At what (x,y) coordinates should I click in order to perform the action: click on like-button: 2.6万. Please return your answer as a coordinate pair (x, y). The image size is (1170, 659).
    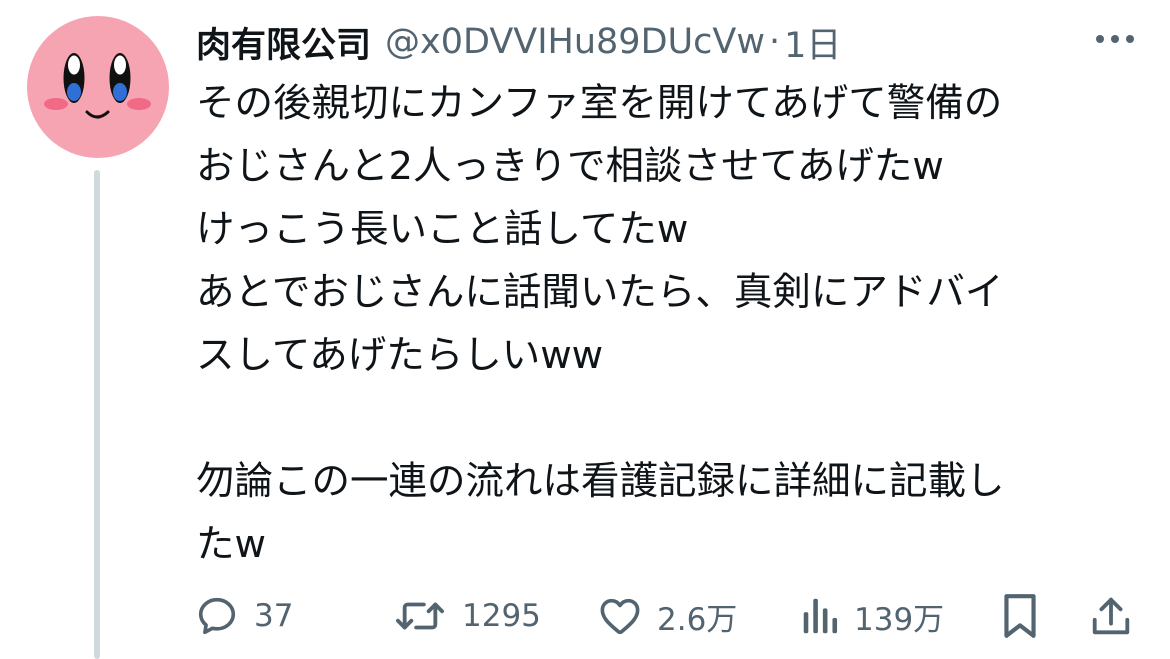
    Looking at the image, I should click on (667, 616).